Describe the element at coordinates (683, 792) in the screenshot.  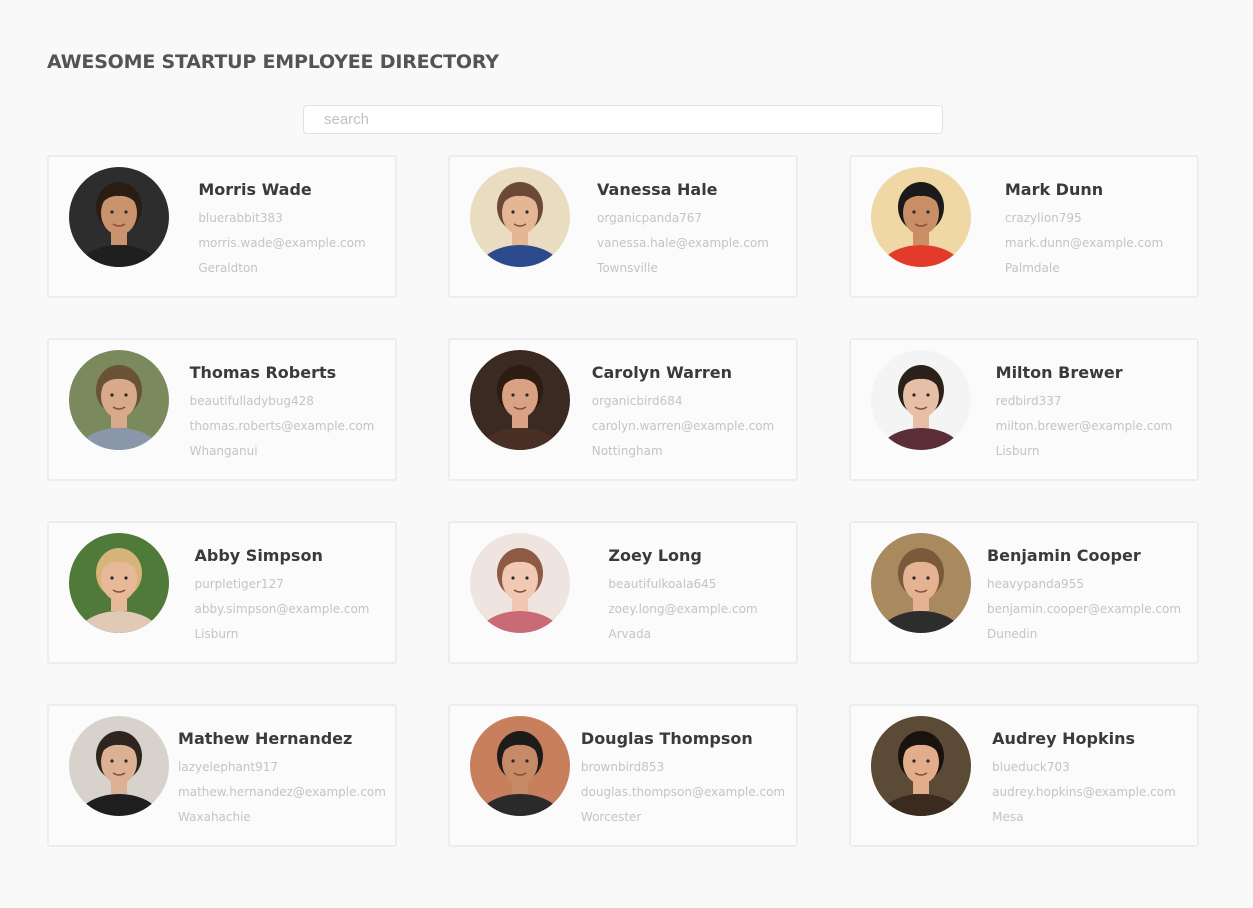
I see `employee-email: douglas.thompson@example.com` at that location.